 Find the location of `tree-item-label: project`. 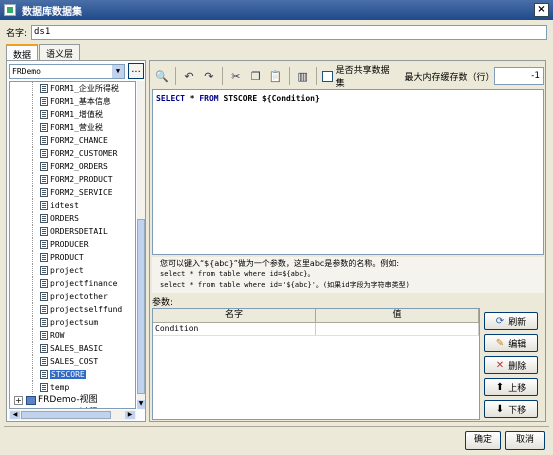

tree-item-label: project is located at coordinates (67, 270).